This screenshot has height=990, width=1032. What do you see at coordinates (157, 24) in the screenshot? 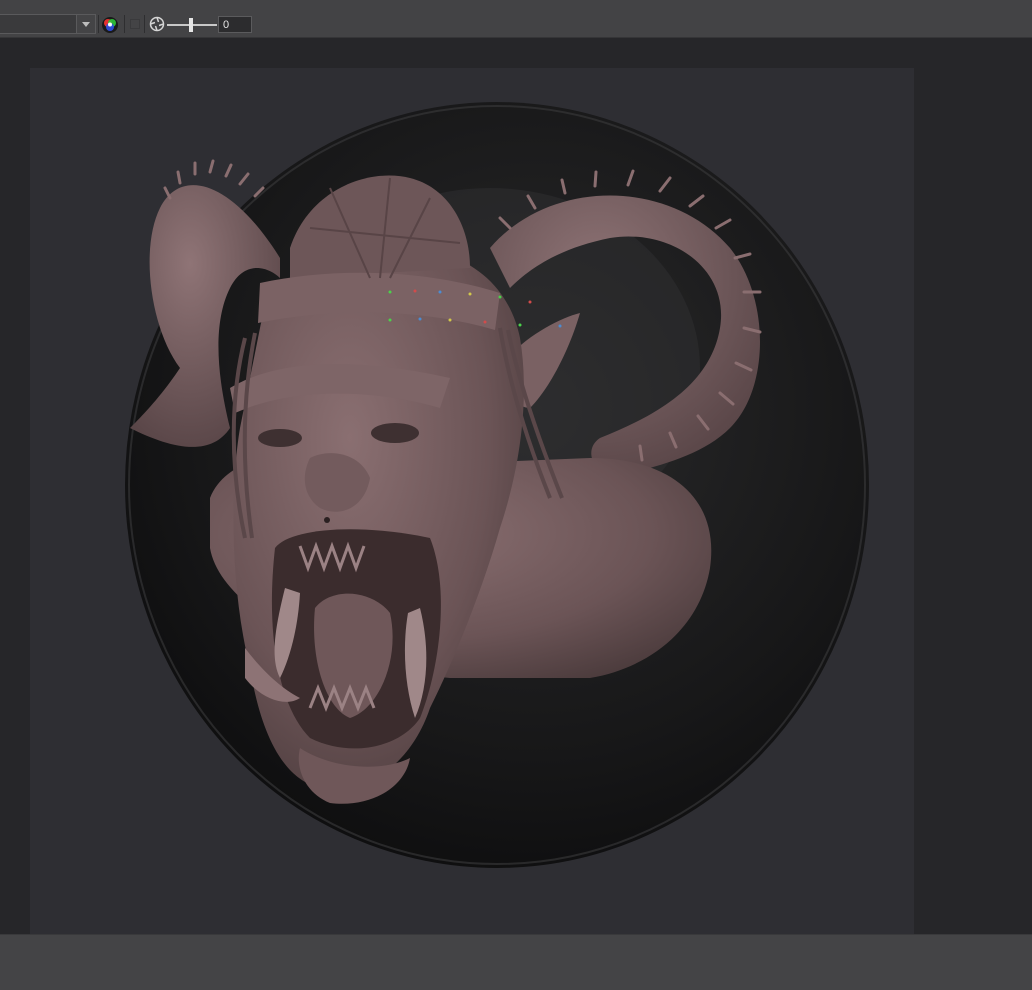
I see `aperture-icon` at bounding box center [157, 24].